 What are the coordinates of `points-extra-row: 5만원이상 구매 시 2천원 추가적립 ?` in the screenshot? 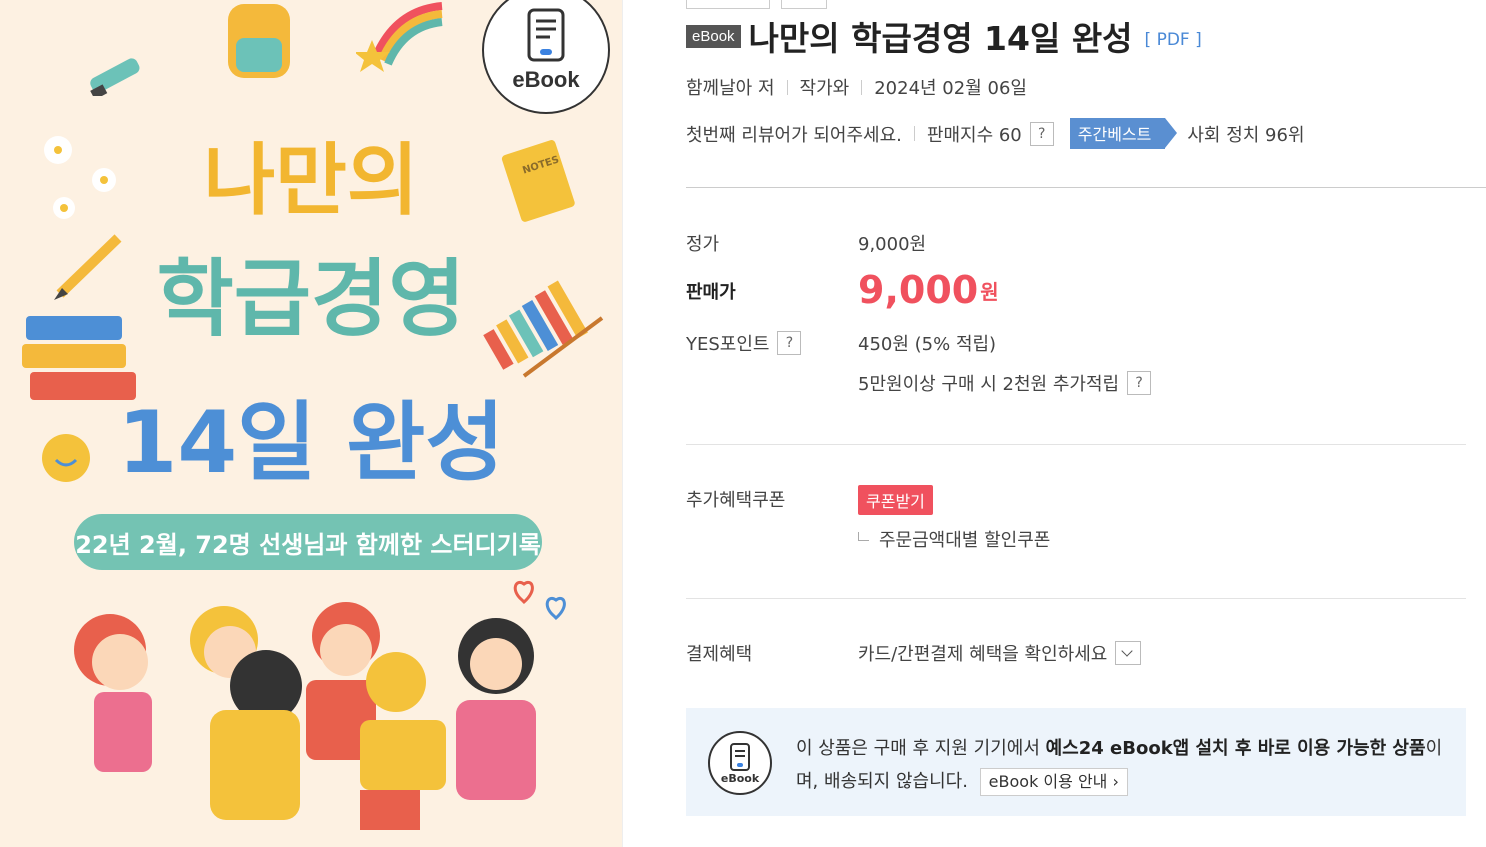 It's located at (1005, 383).